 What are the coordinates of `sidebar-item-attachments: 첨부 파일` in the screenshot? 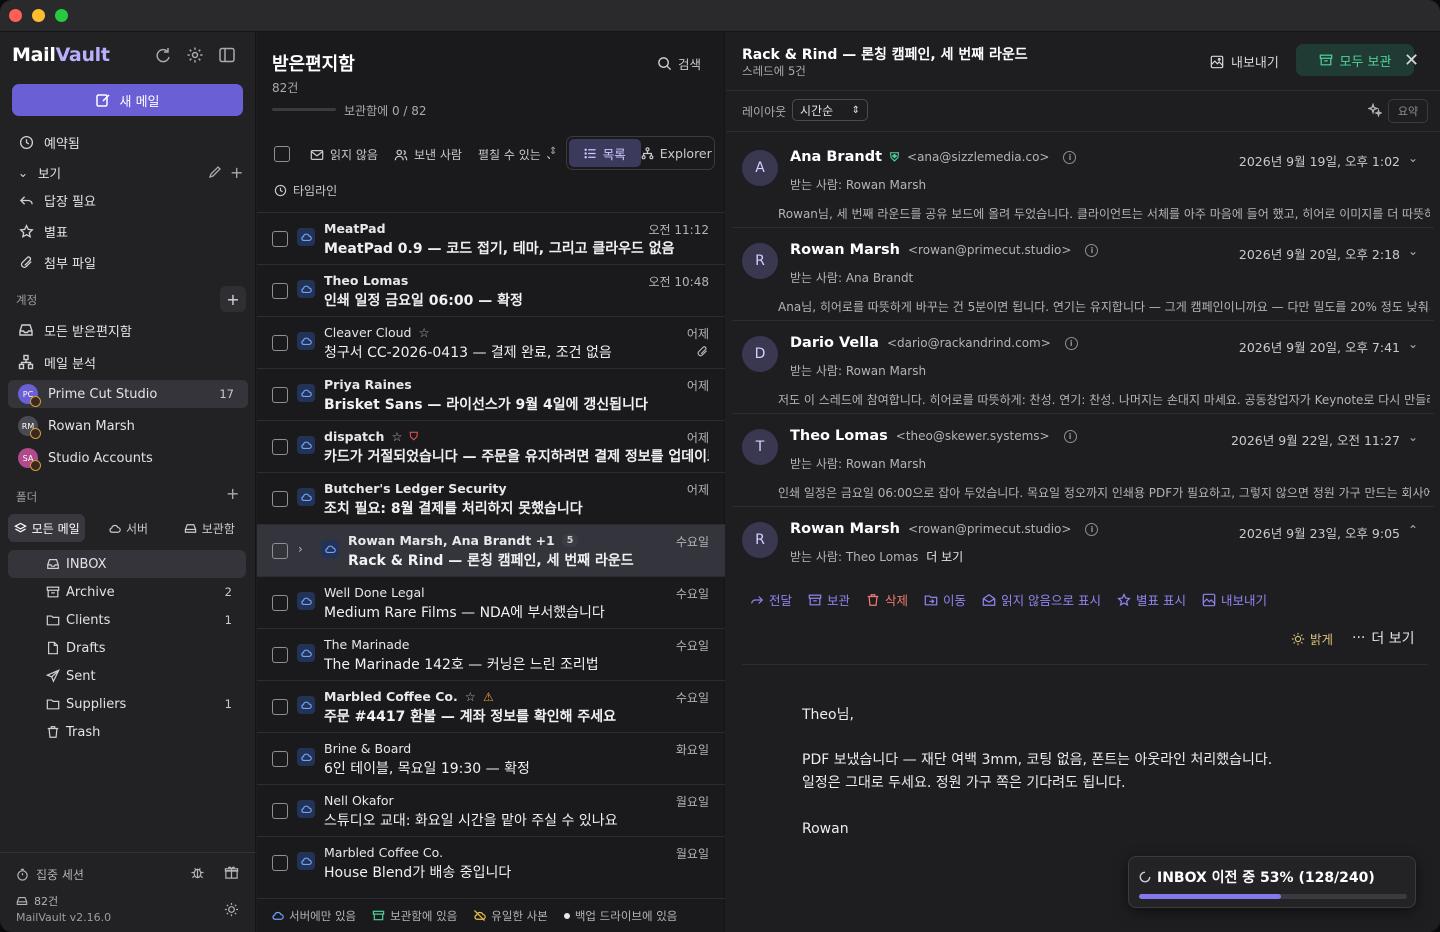 It's located at (128, 262).